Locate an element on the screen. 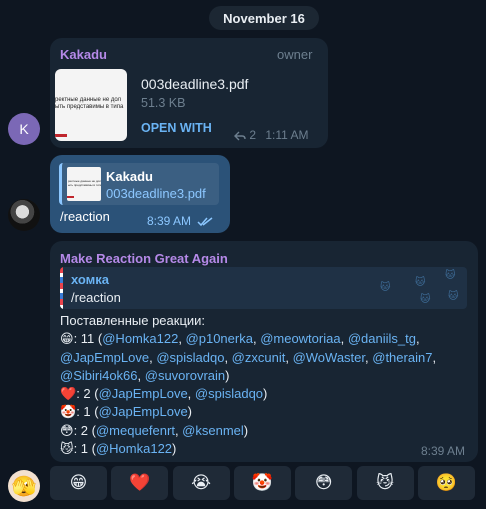  forward-count: 2 is located at coordinates (253, 135).